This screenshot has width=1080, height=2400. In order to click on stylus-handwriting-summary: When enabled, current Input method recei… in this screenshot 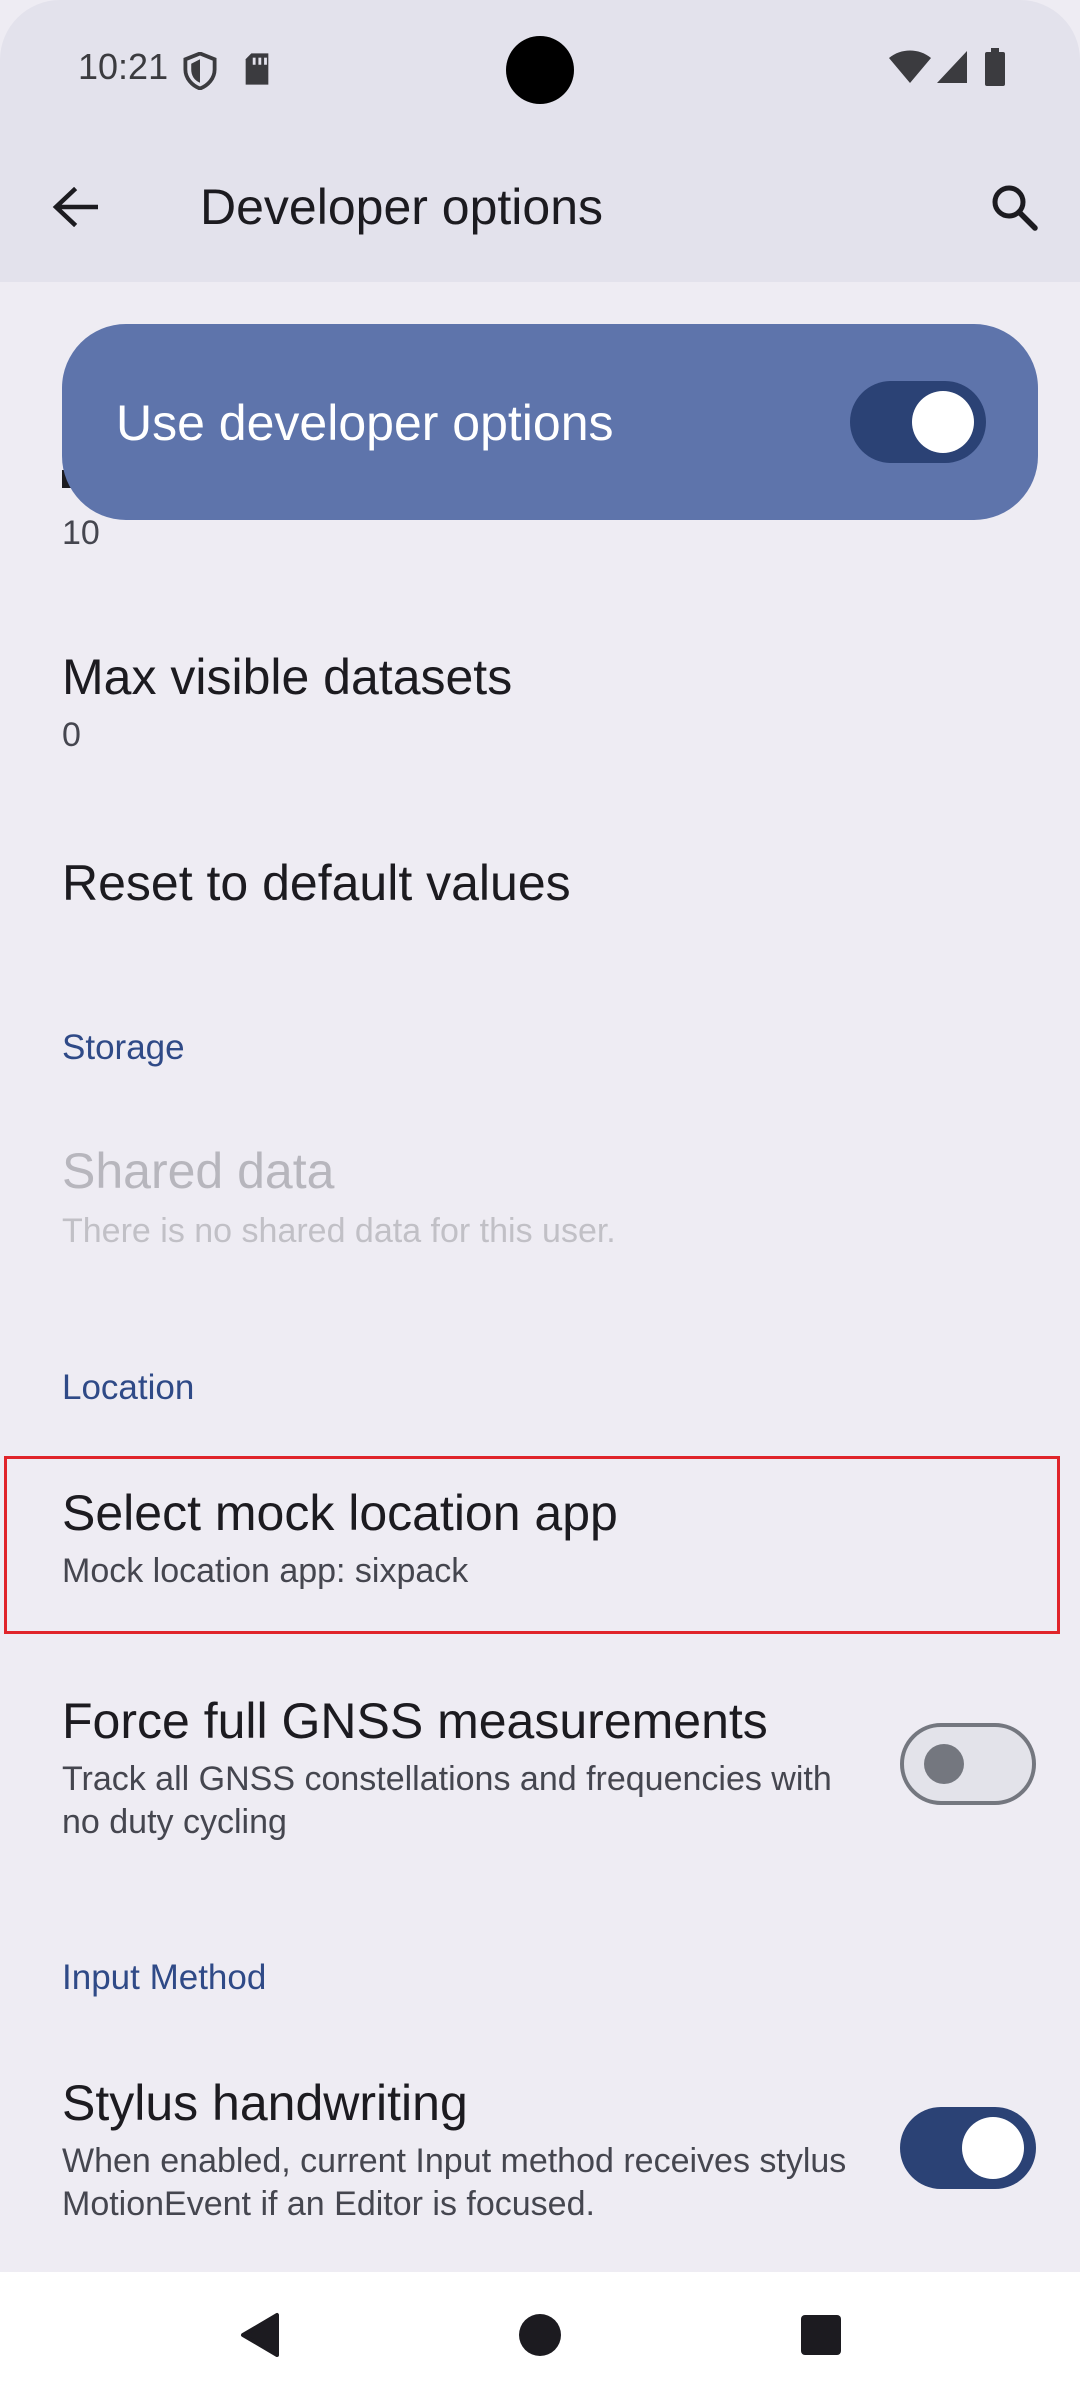, I will do `click(454, 2182)`.